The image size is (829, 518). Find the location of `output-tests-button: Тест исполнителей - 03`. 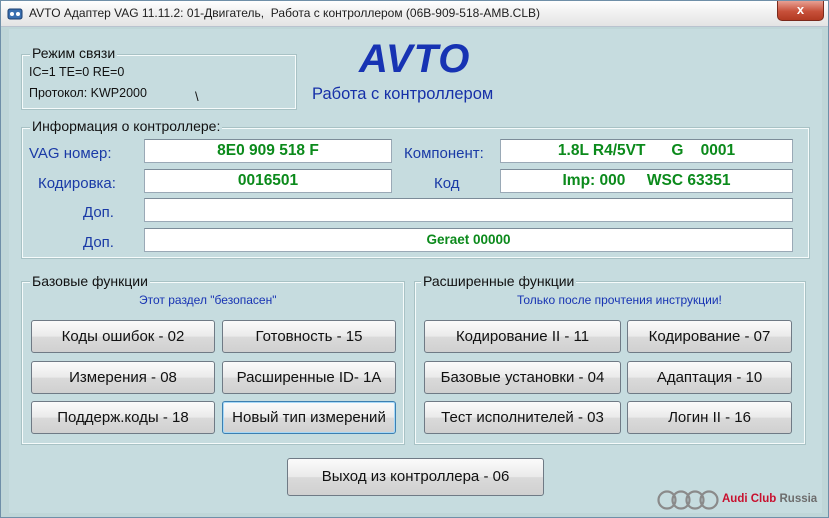

output-tests-button: Тест исполнителей - 03 is located at coordinates (522, 417).